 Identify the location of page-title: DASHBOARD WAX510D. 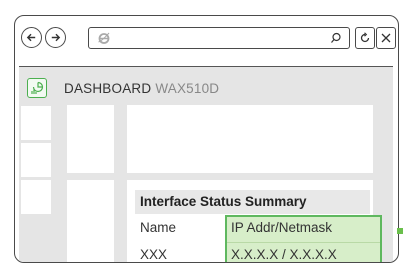
(141, 88).